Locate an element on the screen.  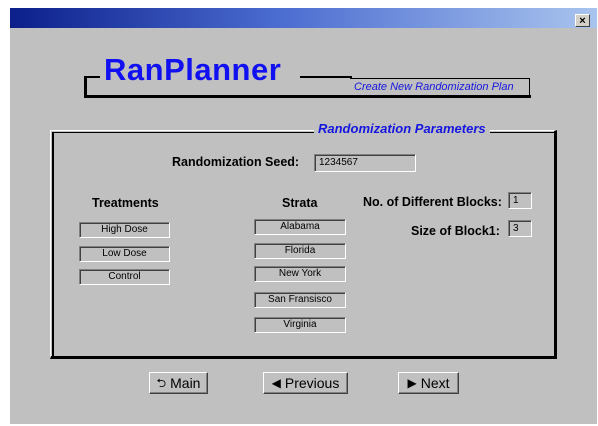
app-logo: RanPlanner is located at coordinates (193, 70).